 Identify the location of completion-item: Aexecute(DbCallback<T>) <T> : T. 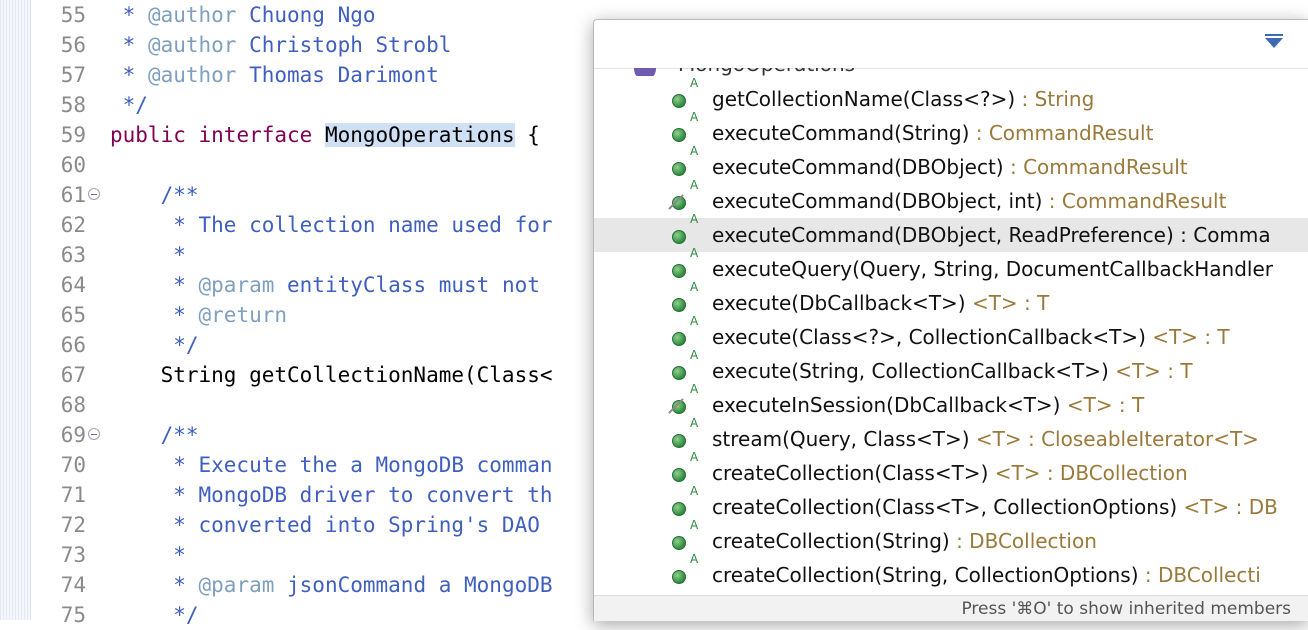
(951, 300).